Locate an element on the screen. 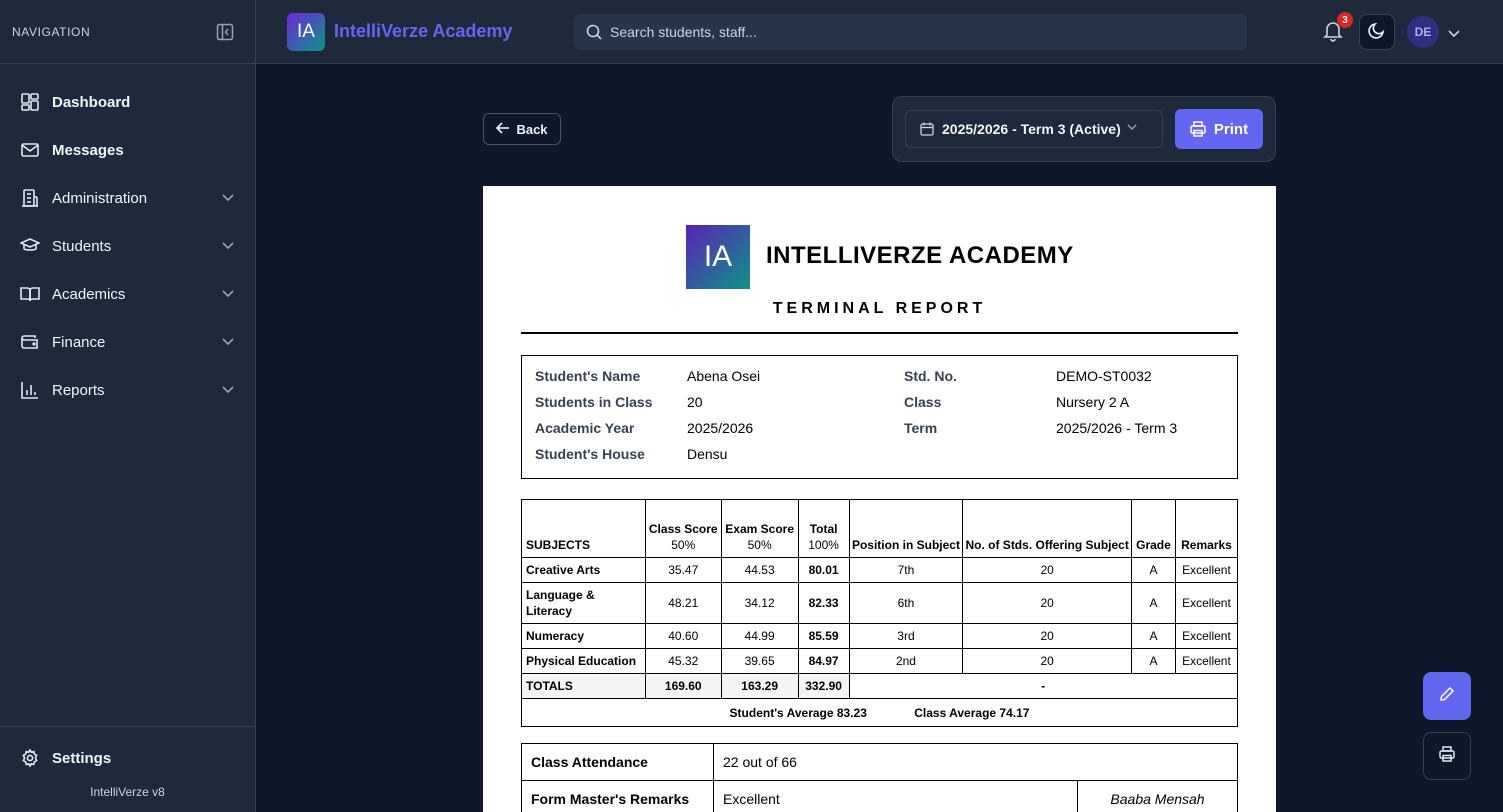 This screenshot has width=1503, height=812. print-button: Print is located at coordinates (1219, 129).